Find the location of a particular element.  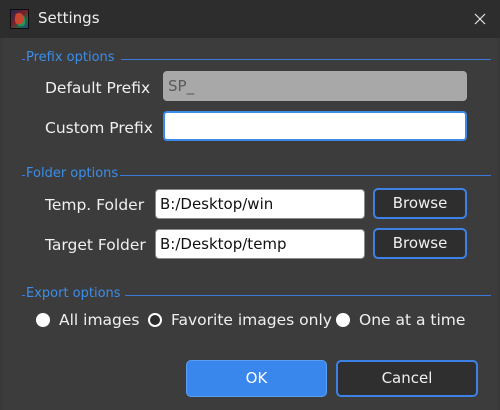

close-icon is located at coordinates (480, 19).